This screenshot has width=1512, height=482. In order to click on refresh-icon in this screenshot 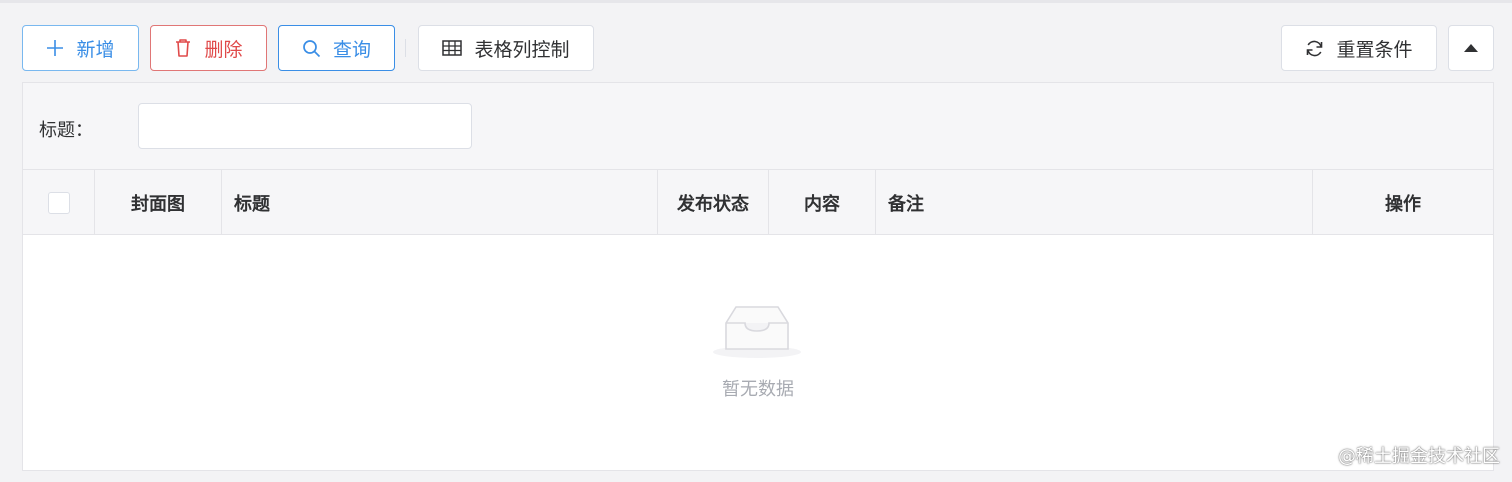, I will do `click(1314, 48)`.